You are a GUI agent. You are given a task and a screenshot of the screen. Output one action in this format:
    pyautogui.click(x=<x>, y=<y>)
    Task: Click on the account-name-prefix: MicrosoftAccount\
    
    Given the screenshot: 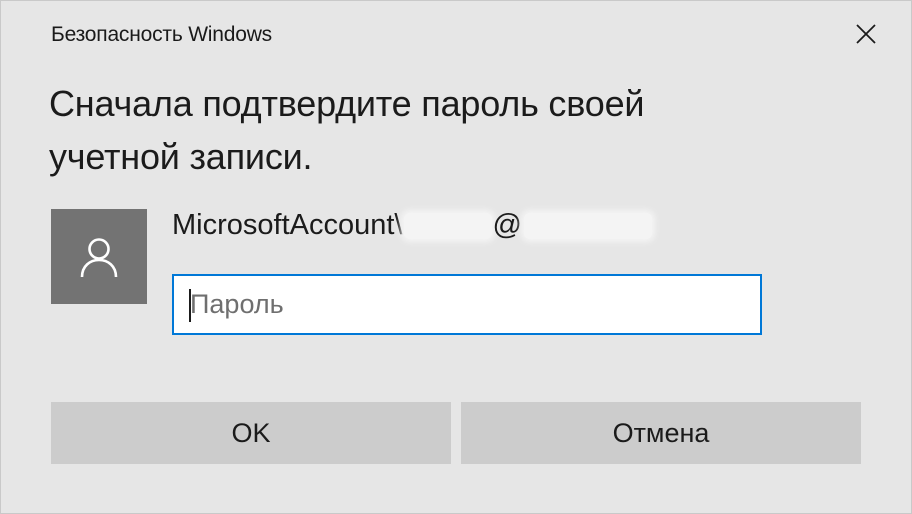 What is the action you would take?
    pyautogui.click(x=287, y=225)
    